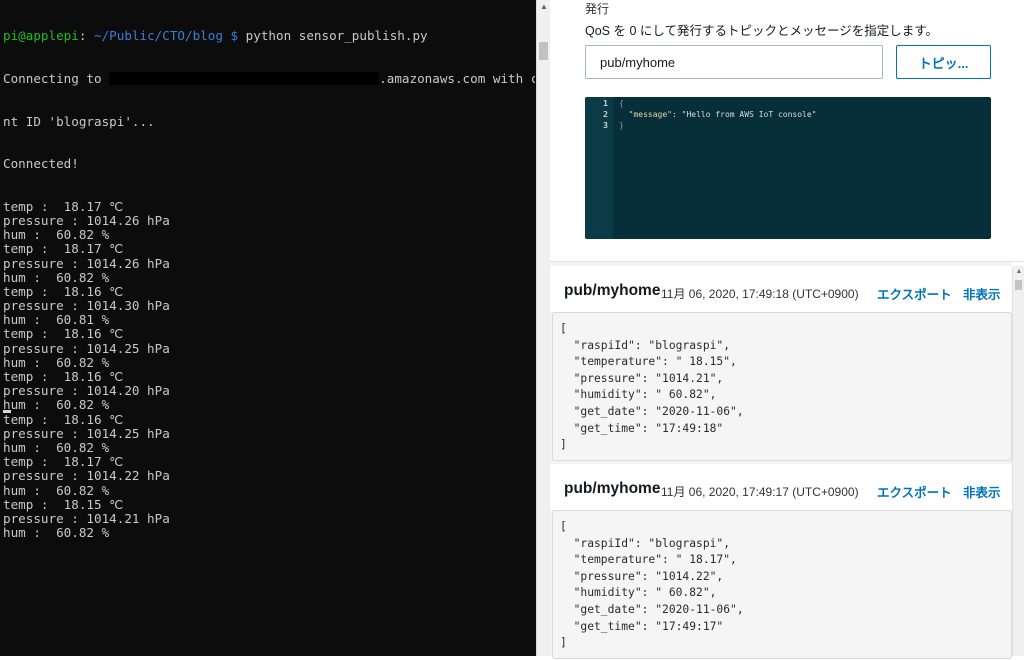  Describe the element at coordinates (86, 306) in the screenshot. I see `reading-pressure-line: pressure : 1014.30 hPa` at that location.